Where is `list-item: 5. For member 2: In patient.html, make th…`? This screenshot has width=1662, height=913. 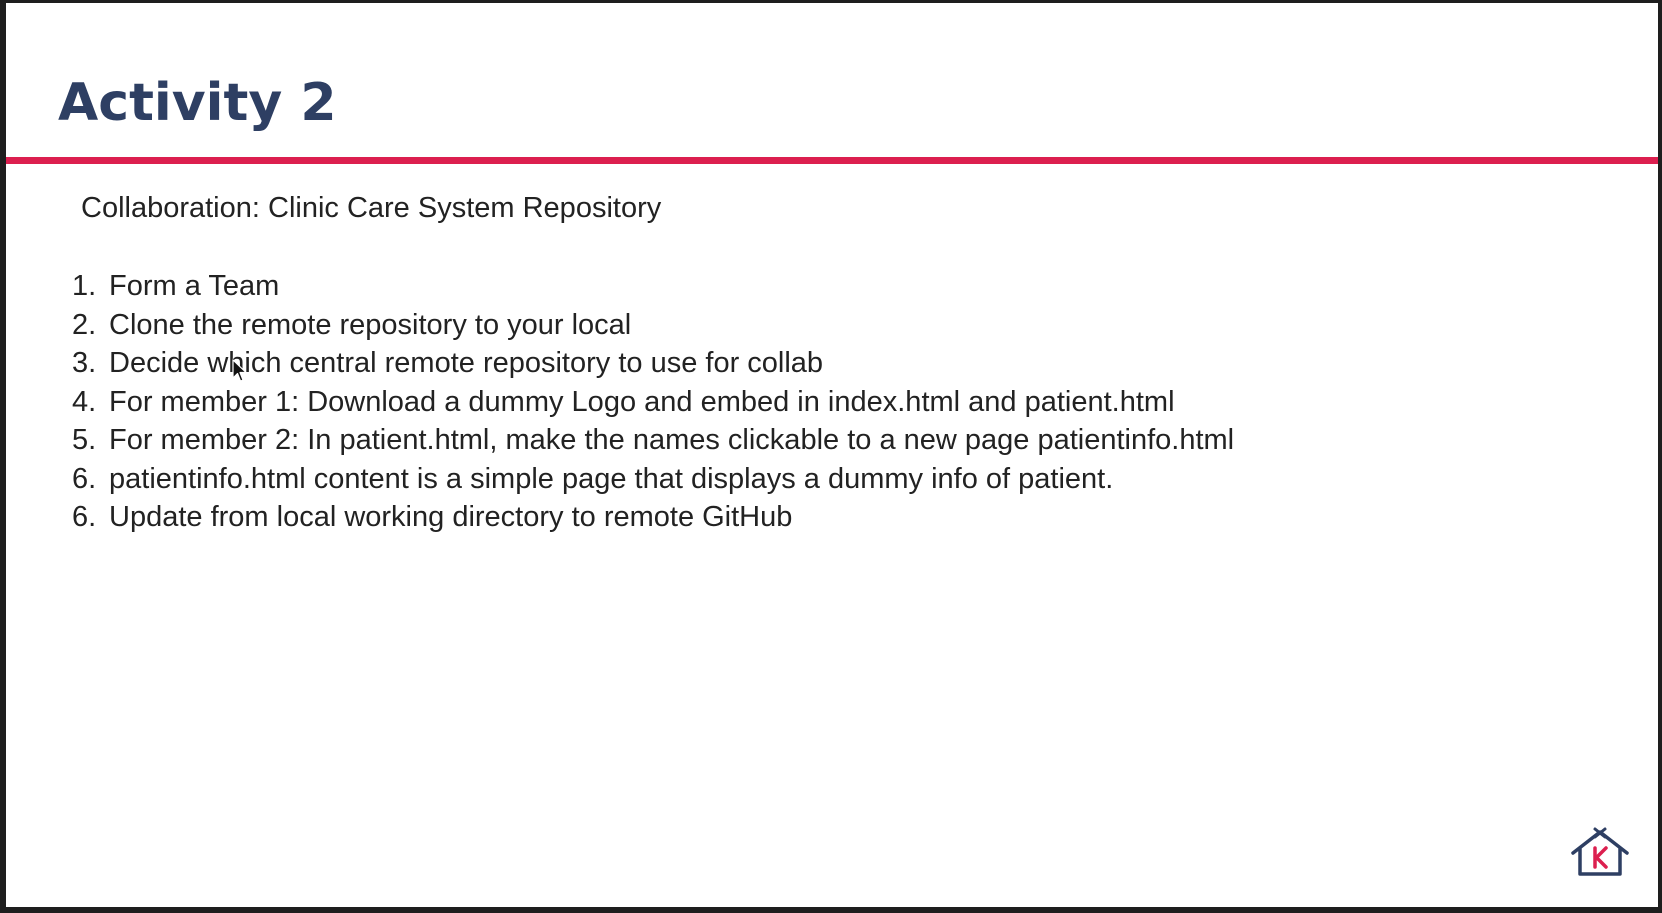
list-item: 5. For member 2: In patient.html, make th… is located at coordinates (653, 440).